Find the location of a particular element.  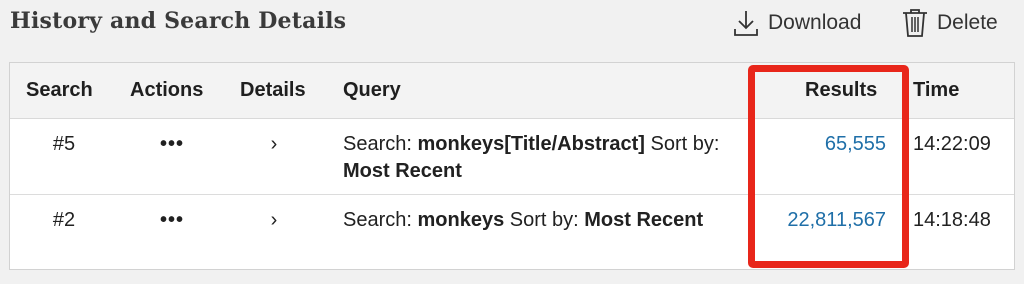

query-text: Search: monkeys Sort by: Most Recent is located at coordinates (523, 220).